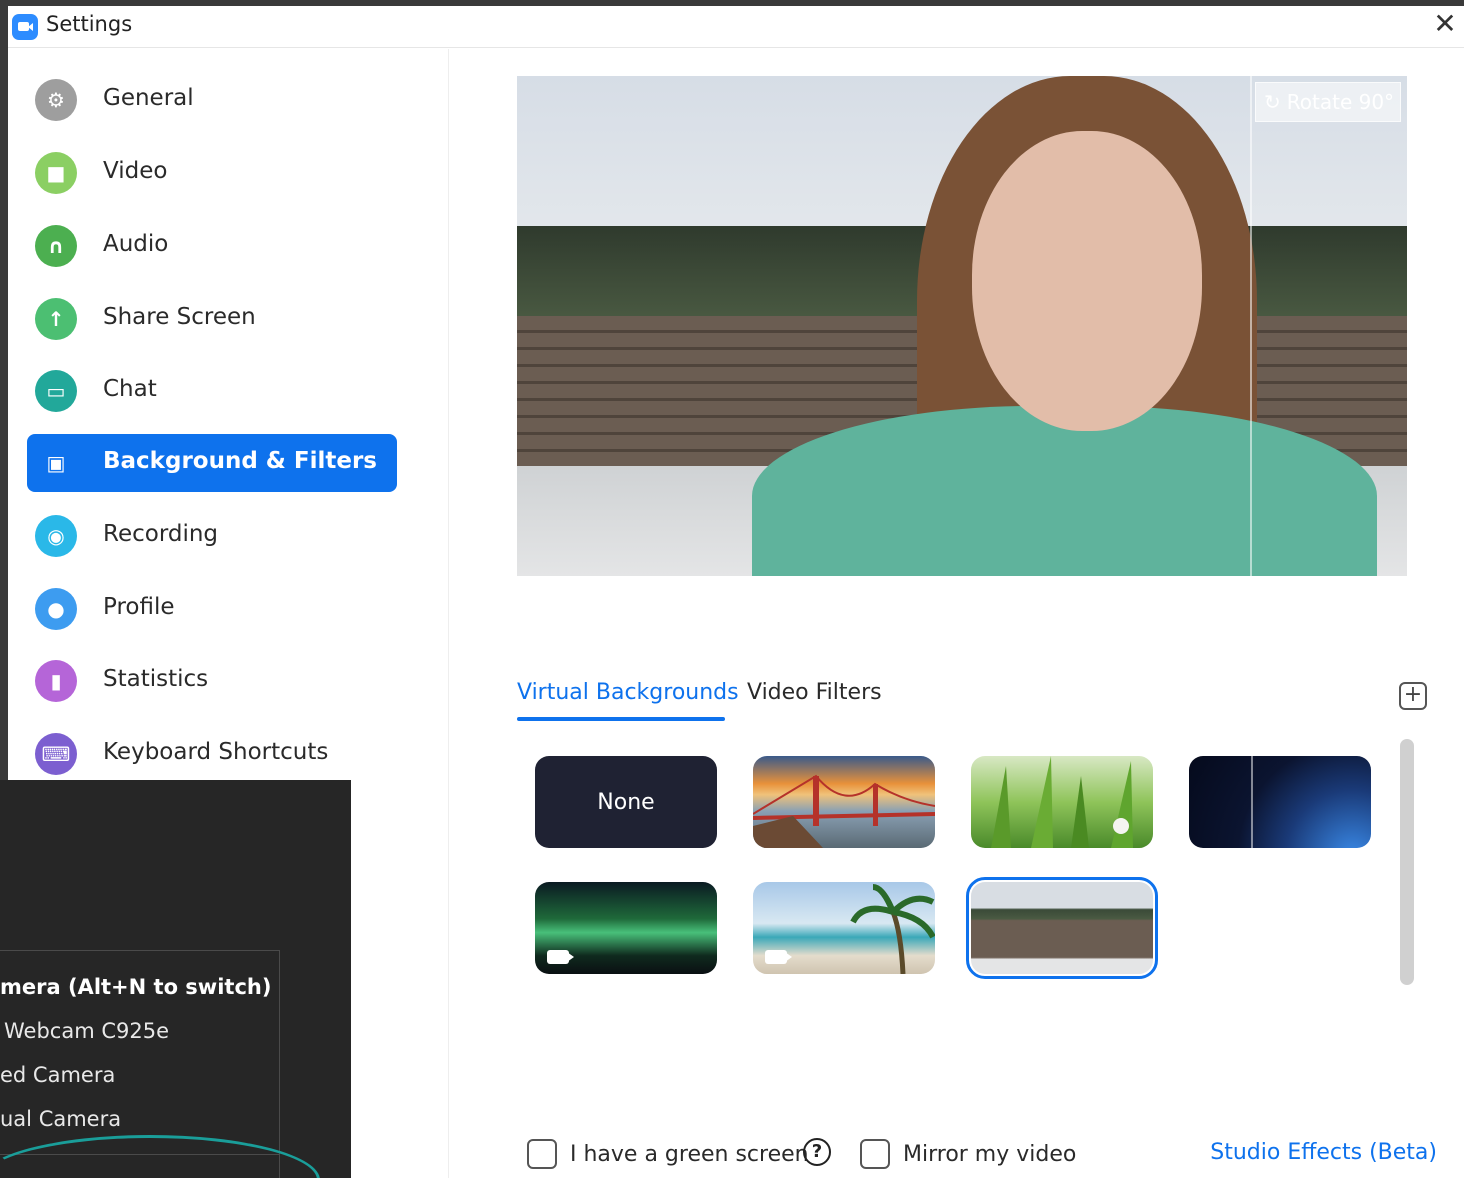  I want to click on grass-art, so click(1062, 802).